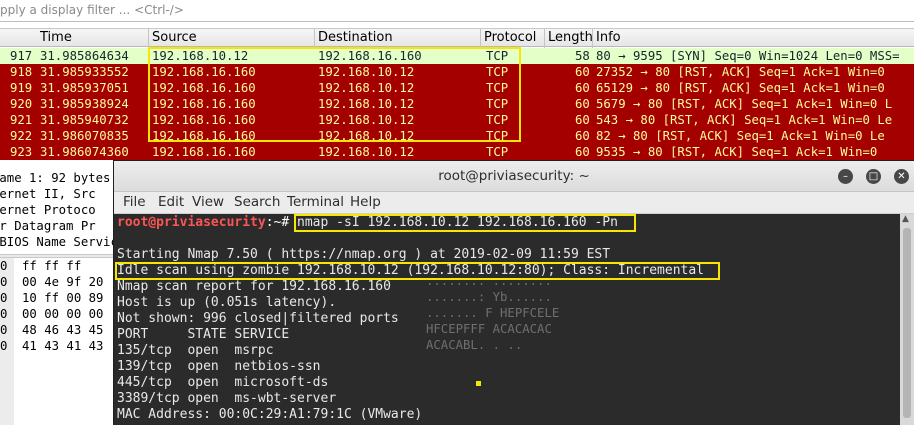 Image resolution: width=914 pixels, height=425 pixels. What do you see at coordinates (740, 72) in the screenshot?
I see `packet-info: 27352 → 80 [RST, ACK] Seq=1 Ack=1 Win=0` at bounding box center [740, 72].